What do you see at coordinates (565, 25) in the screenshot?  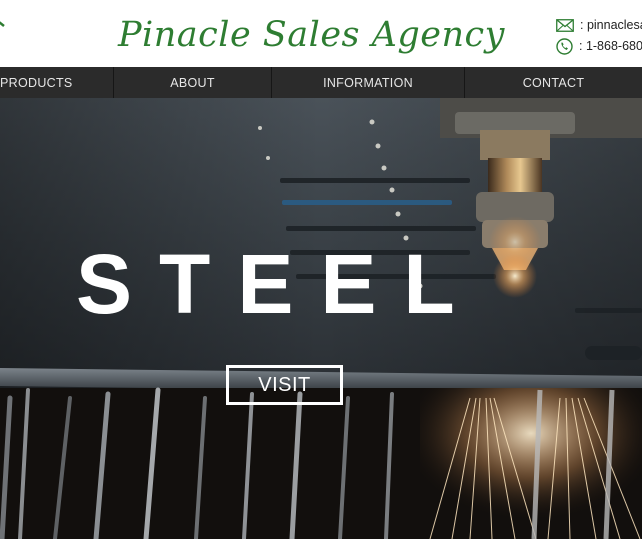 I see `envelope-icon` at bounding box center [565, 25].